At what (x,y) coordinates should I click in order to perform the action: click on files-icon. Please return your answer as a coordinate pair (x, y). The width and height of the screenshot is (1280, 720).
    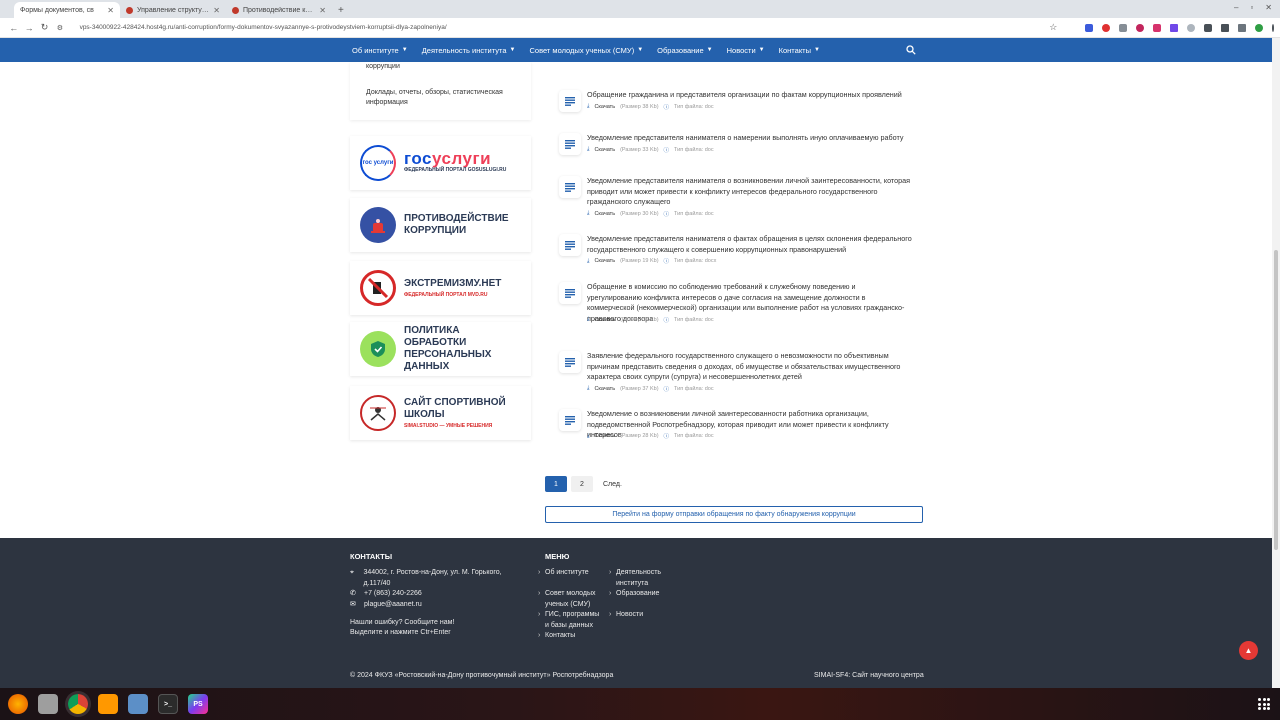
    Looking at the image, I should click on (48, 704).